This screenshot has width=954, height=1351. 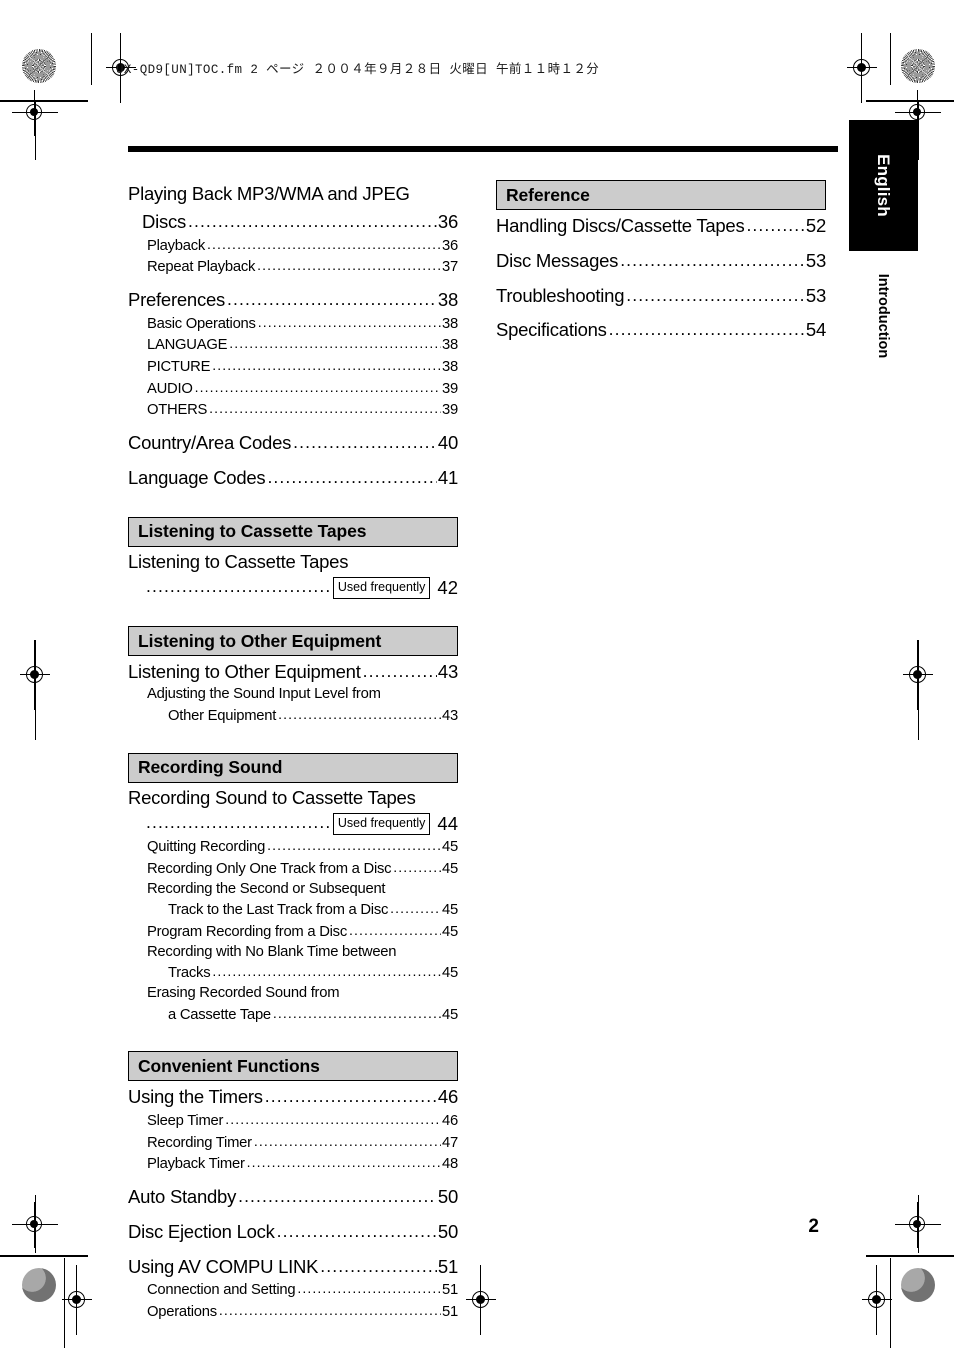 What do you see at coordinates (197, 477) in the screenshot?
I see `toc-entry-label: Language Codes` at bounding box center [197, 477].